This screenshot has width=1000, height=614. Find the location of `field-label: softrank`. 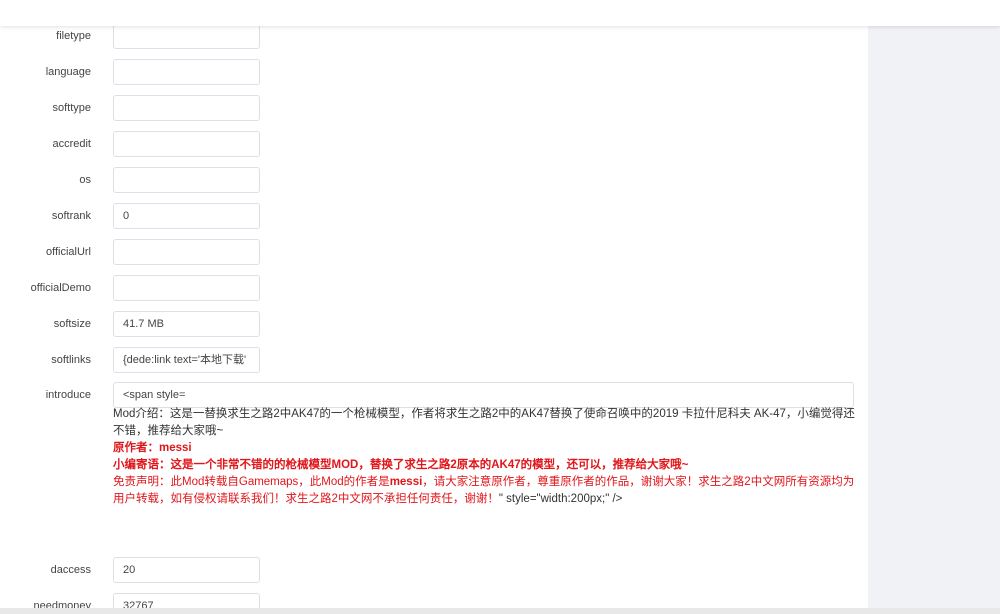

field-label: softrank is located at coordinates (71, 216).